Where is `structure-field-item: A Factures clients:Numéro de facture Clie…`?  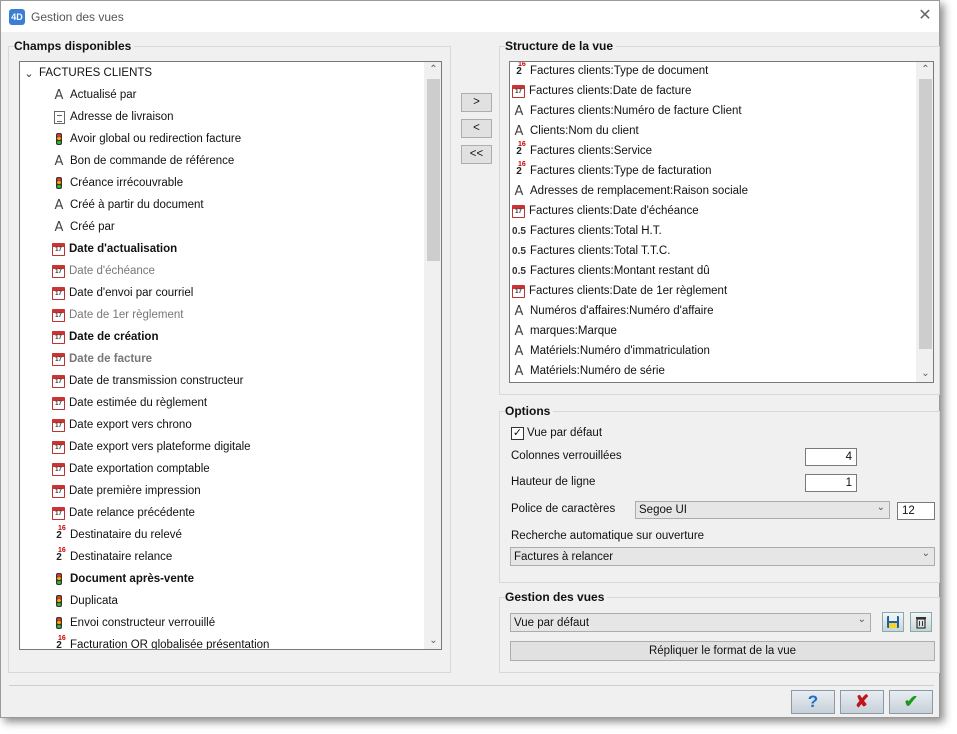 structure-field-item: A Factures clients:Numéro de facture Clie… is located at coordinates (627, 111).